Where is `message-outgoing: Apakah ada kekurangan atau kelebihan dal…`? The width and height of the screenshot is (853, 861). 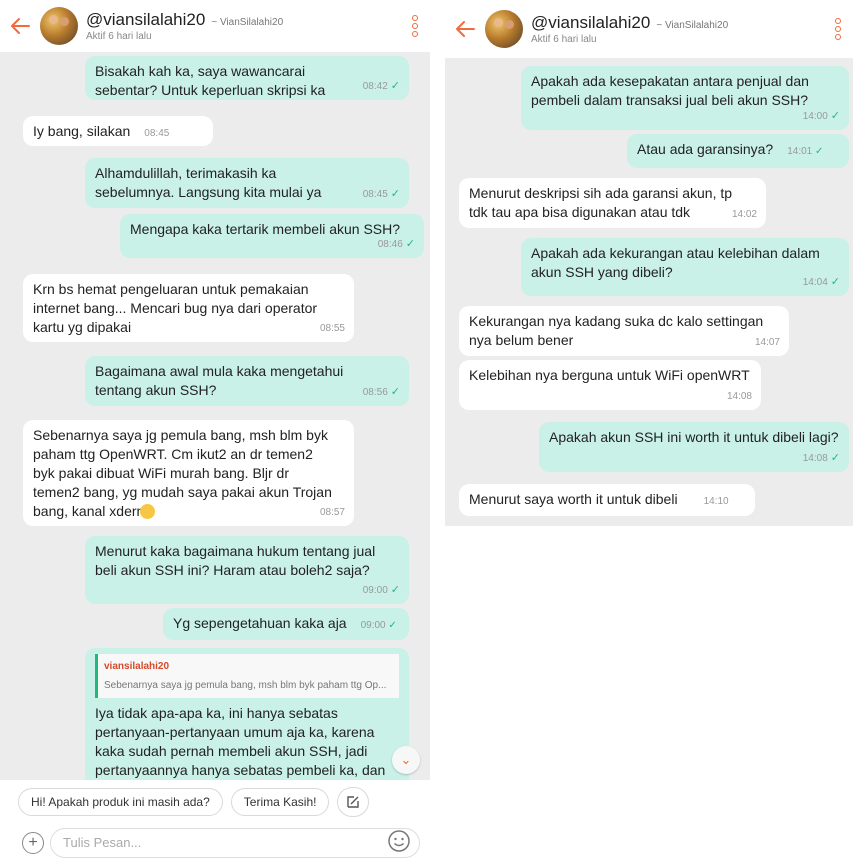
message-outgoing: Apakah ada kekurangan atau kelebihan dal… is located at coordinates (685, 267).